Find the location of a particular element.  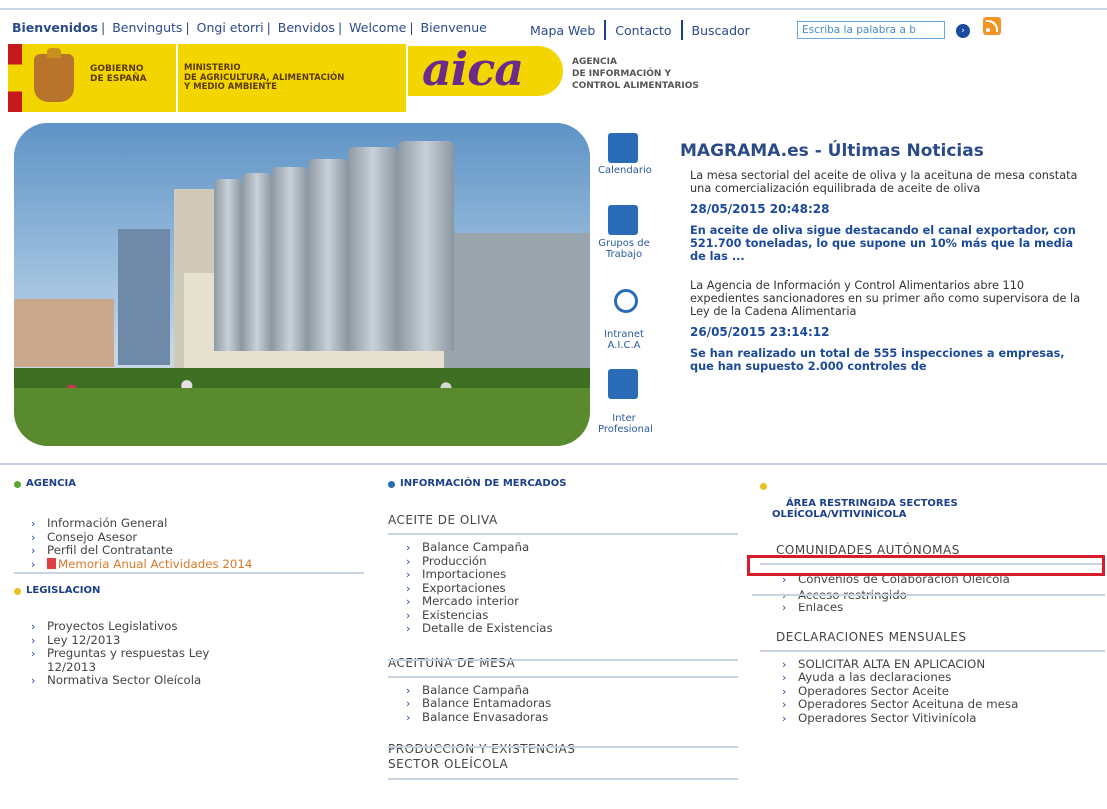

aceite-item: › Balance Campaña is located at coordinates (572, 547).